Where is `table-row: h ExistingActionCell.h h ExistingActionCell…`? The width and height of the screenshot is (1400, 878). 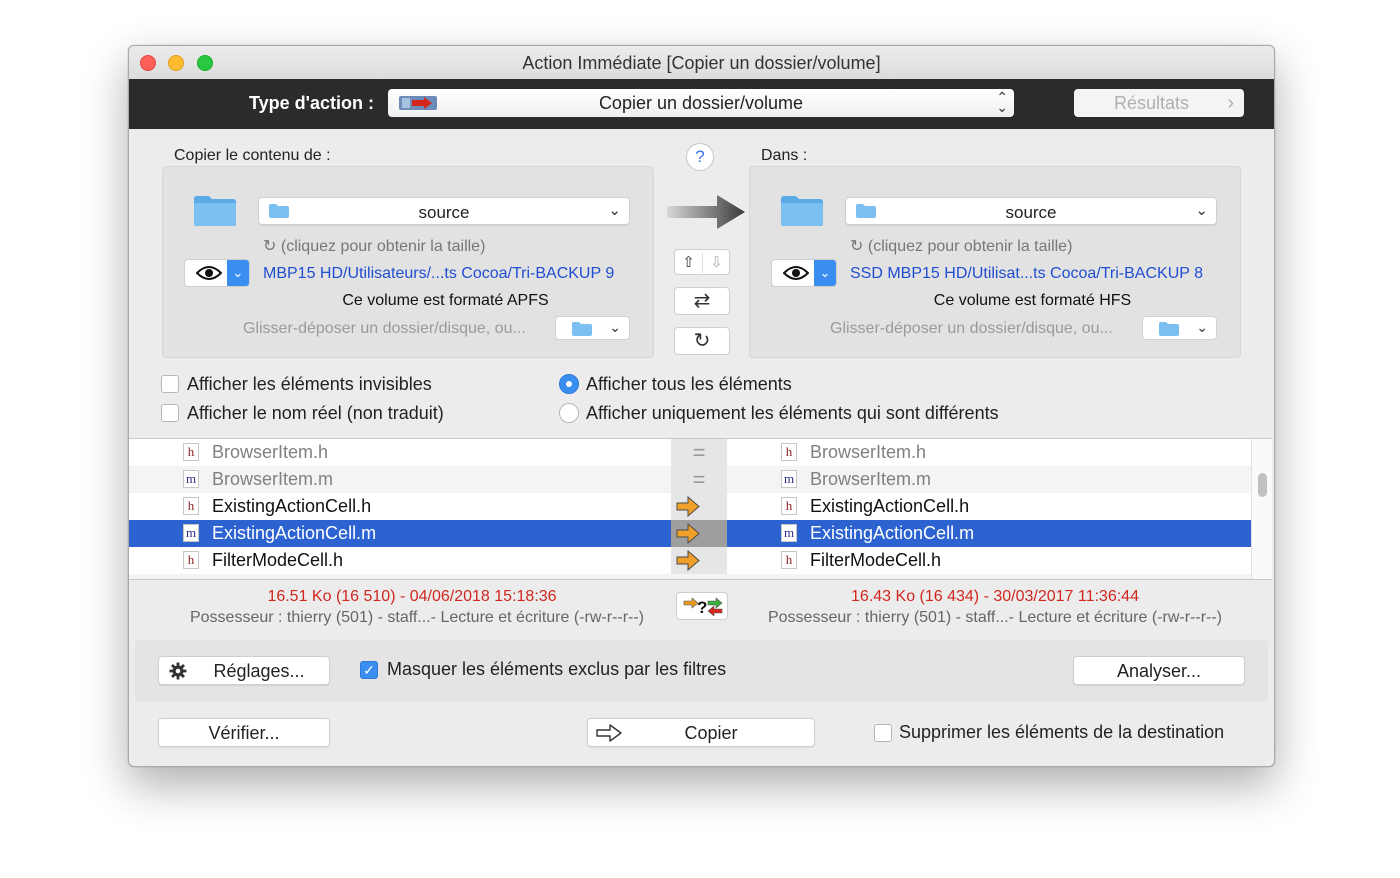
table-row: h ExistingActionCell.h h ExistingActionCell… is located at coordinates (690, 506).